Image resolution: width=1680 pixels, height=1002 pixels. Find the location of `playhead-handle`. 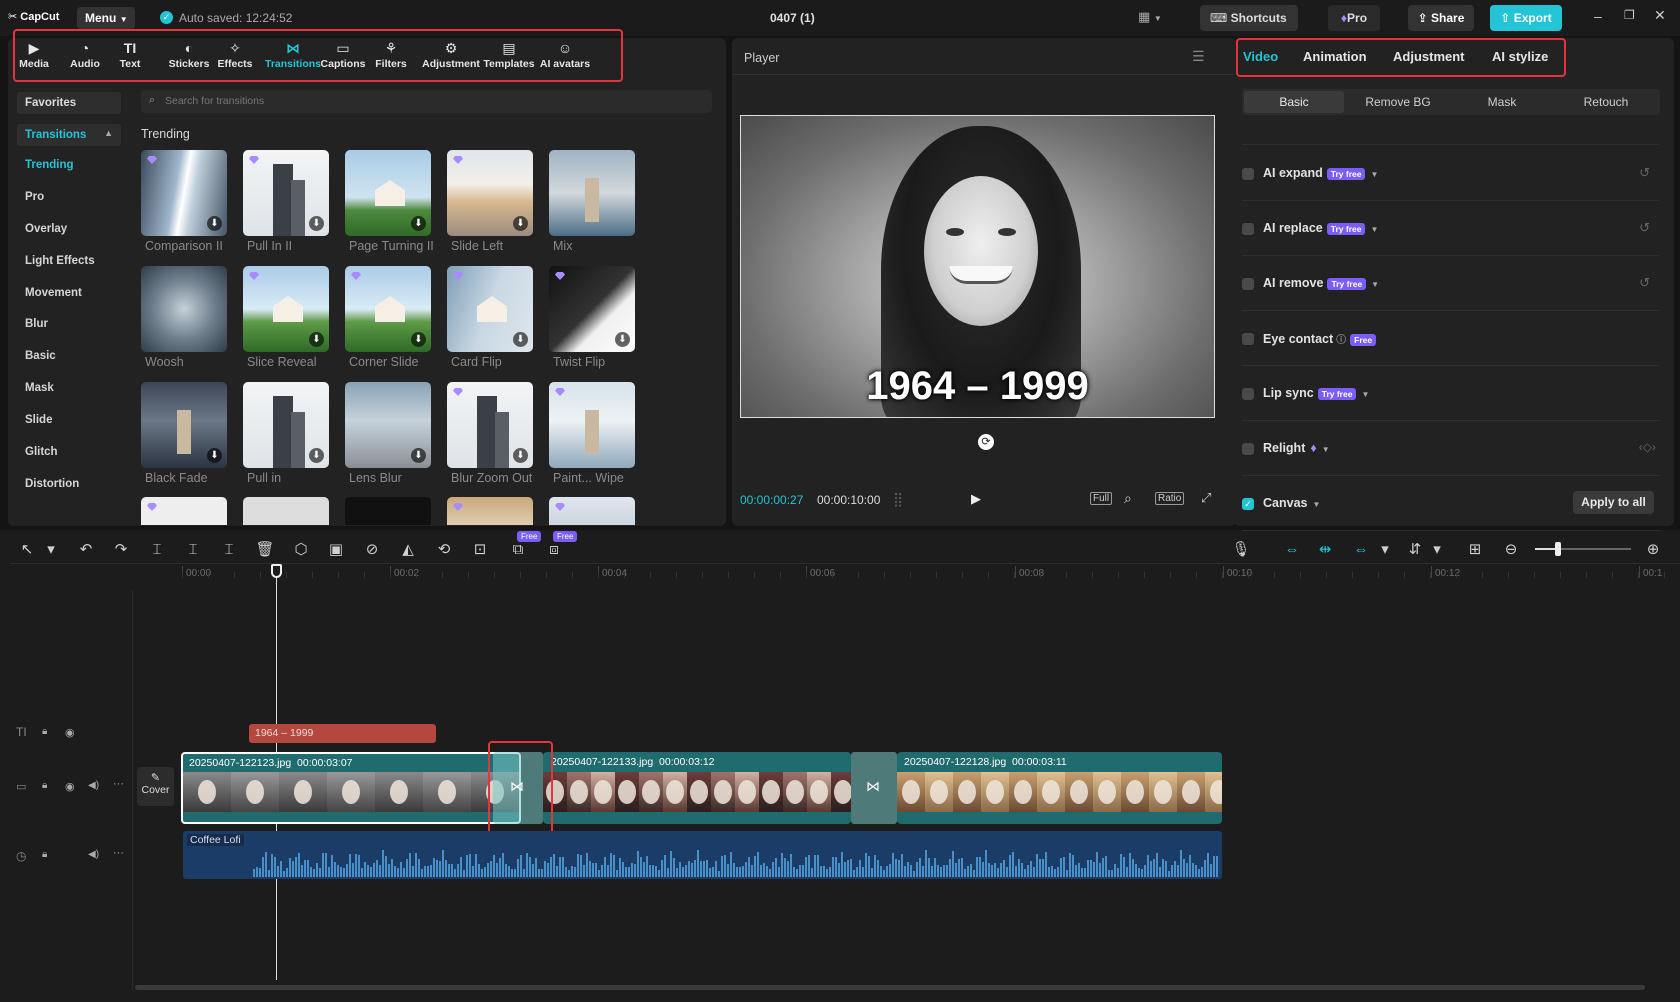

playhead-handle is located at coordinates (276, 571).